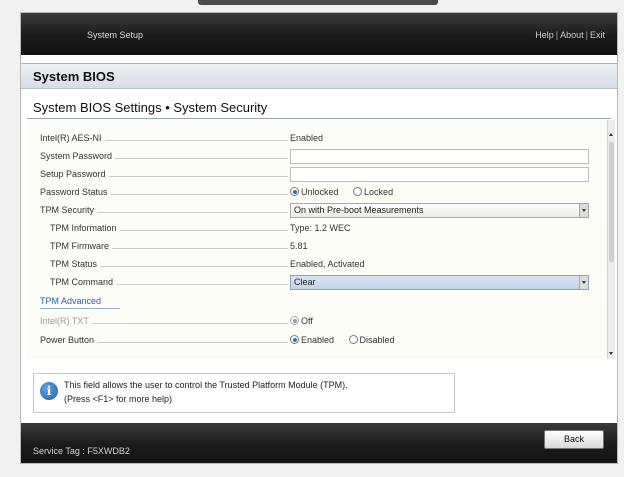 The image size is (624, 477). What do you see at coordinates (611, 134) in the screenshot?
I see `scroll-up-icon` at bounding box center [611, 134].